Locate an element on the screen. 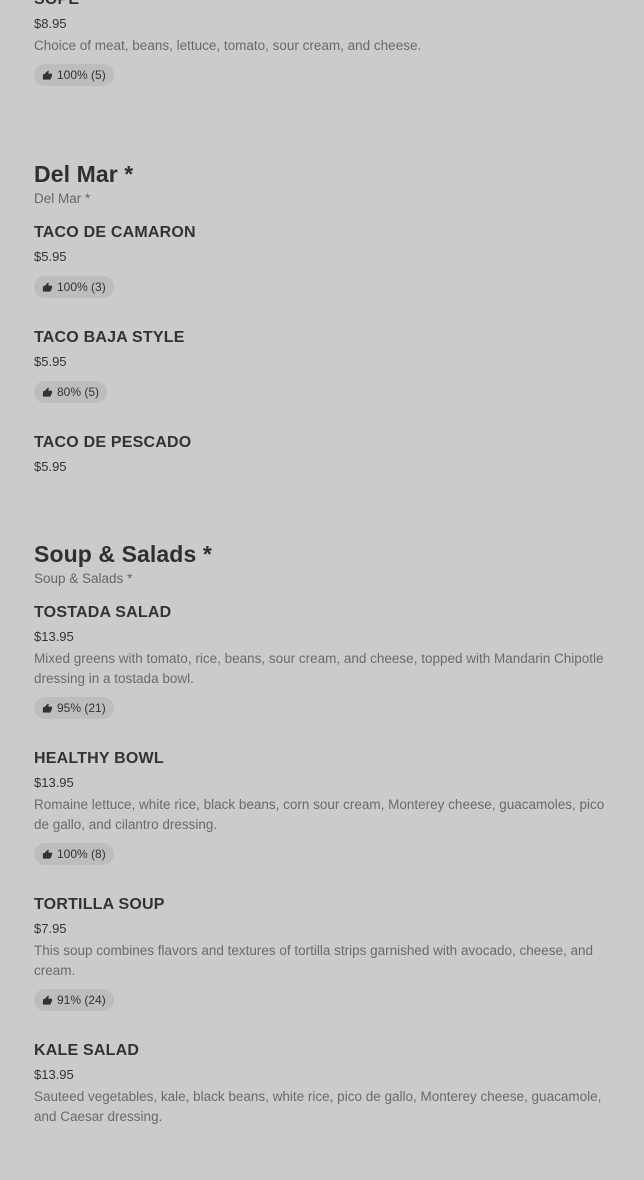 The width and height of the screenshot is (644, 1180). menu-item-name: TACO DE CAMARON is located at coordinates (115, 232).